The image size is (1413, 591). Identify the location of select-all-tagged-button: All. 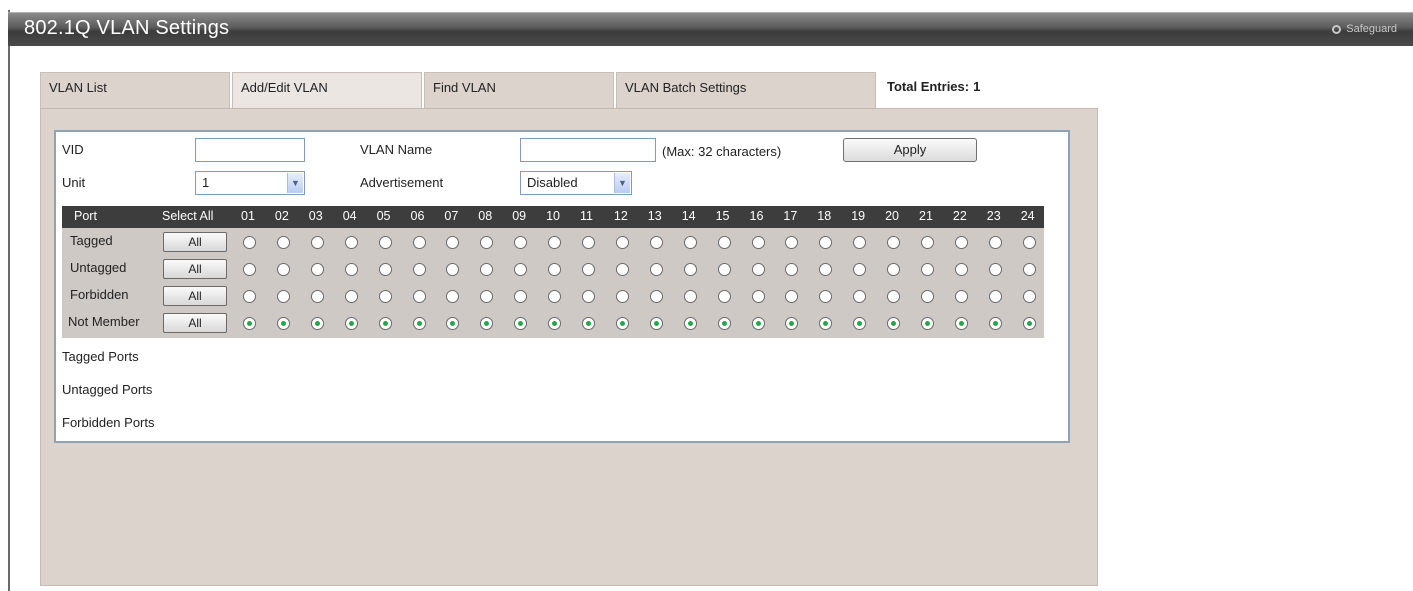
(195, 242).